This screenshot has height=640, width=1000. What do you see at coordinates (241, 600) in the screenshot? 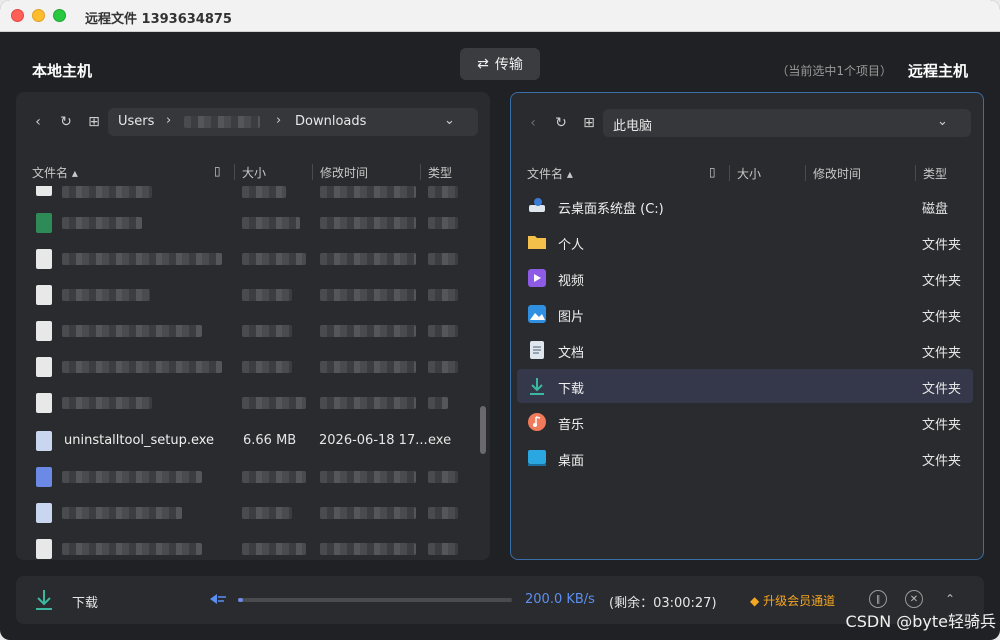
I see `transfer-progress-fill` at bounding box center [241, 600].